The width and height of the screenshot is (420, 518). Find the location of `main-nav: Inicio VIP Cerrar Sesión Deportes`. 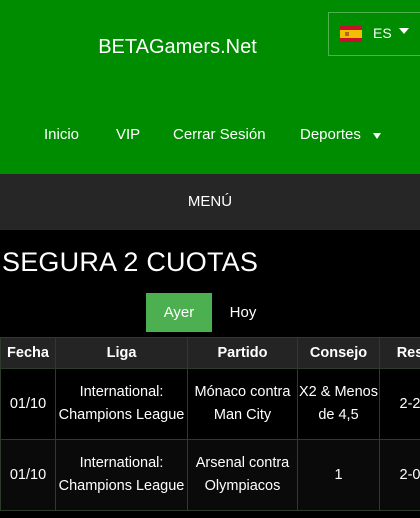

main-nav: Inicio VIP Cerrar Sesión Deportes is located at coordinates (210, 136).